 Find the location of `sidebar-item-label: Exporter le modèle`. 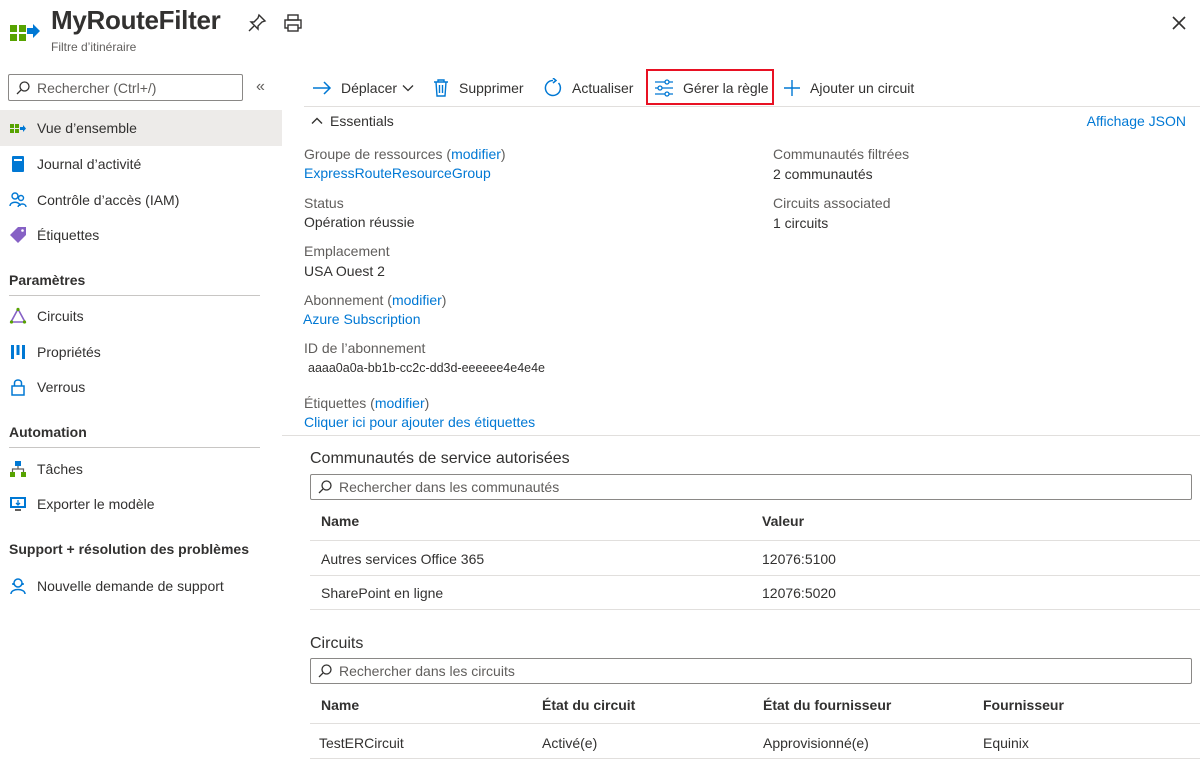

sidebar-item-label: Exporter le modèle is located at coordinates (96, 504).